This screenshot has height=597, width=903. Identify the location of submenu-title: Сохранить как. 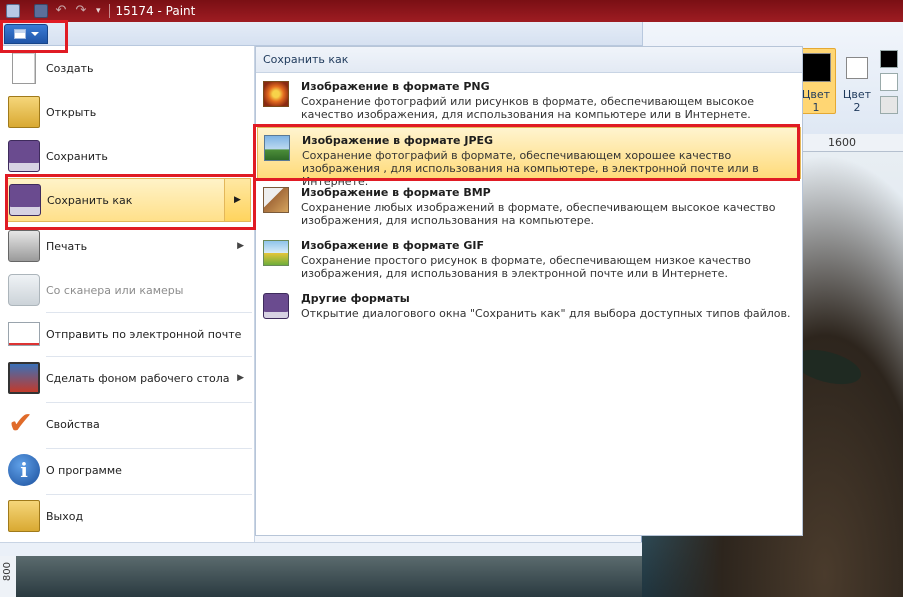
(306, 59).